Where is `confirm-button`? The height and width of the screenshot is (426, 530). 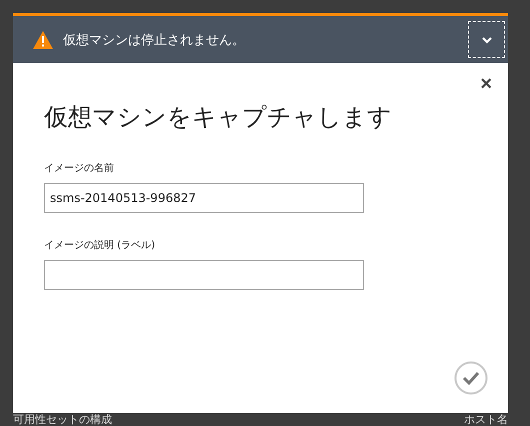 confirm-button is located at coordinates (471, 378).